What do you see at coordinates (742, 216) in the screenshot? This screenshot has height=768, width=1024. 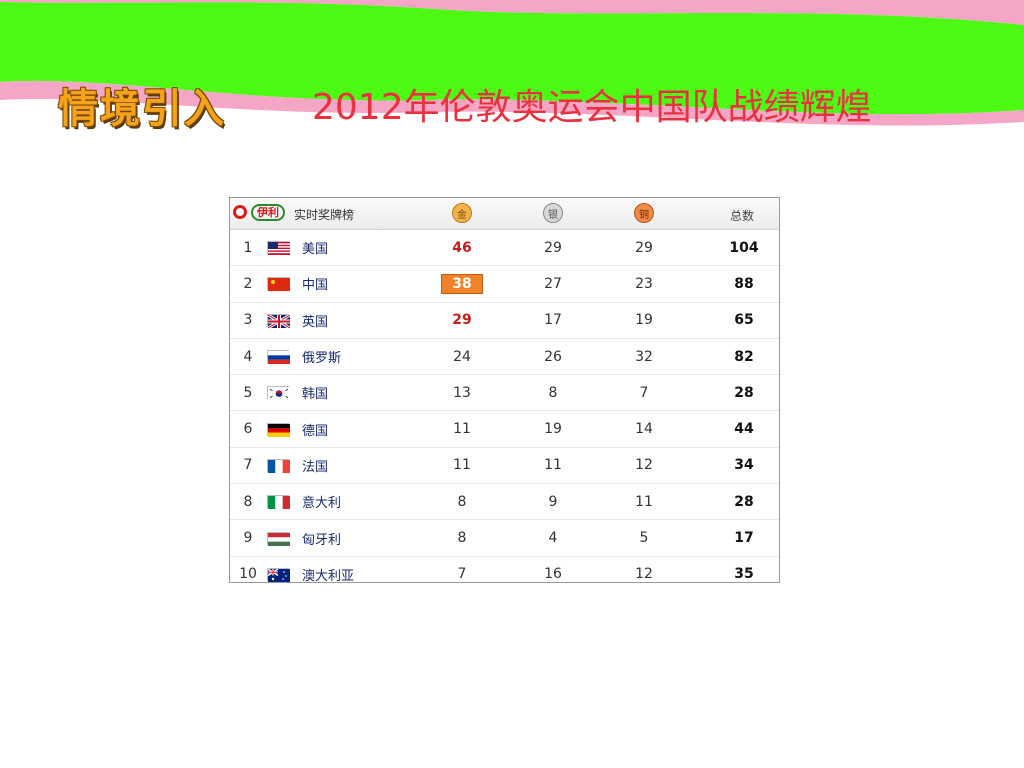 I see `total-column-header: 总数` at bounding box center [742, 216].